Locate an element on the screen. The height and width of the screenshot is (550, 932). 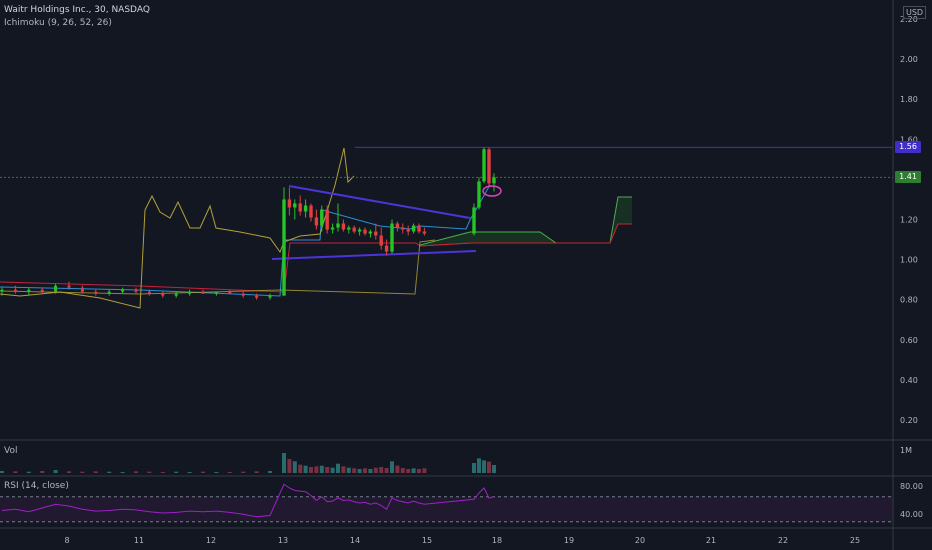
lower-trendline is located at coordinates (374, 255).